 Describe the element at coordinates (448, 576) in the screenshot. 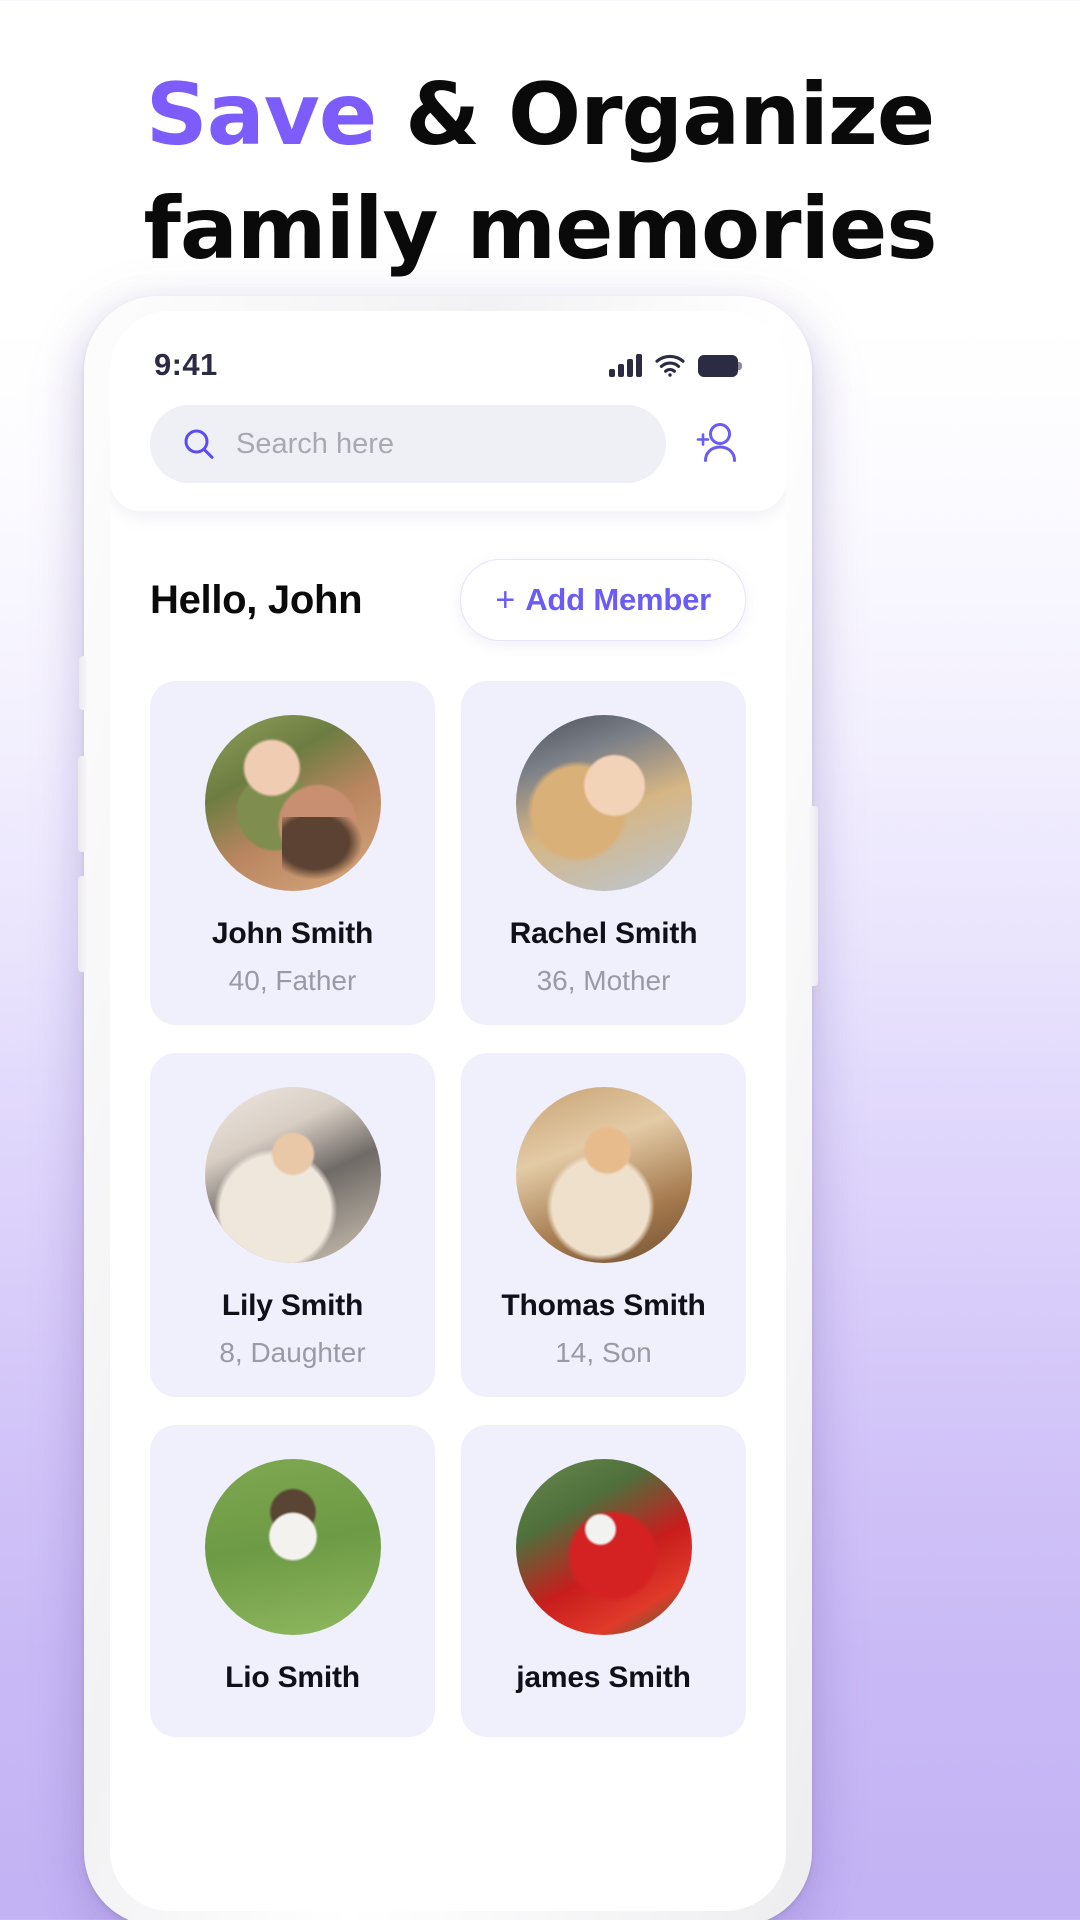

I see `greeting-row: Hello, John + Add Member` at that location.